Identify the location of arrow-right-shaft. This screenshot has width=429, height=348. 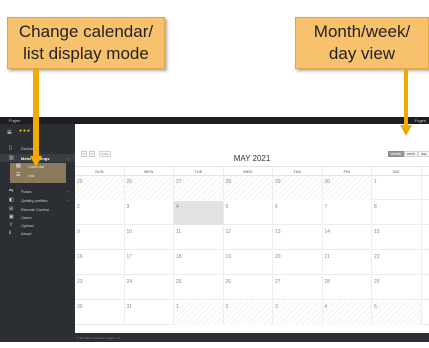
(406, 97).